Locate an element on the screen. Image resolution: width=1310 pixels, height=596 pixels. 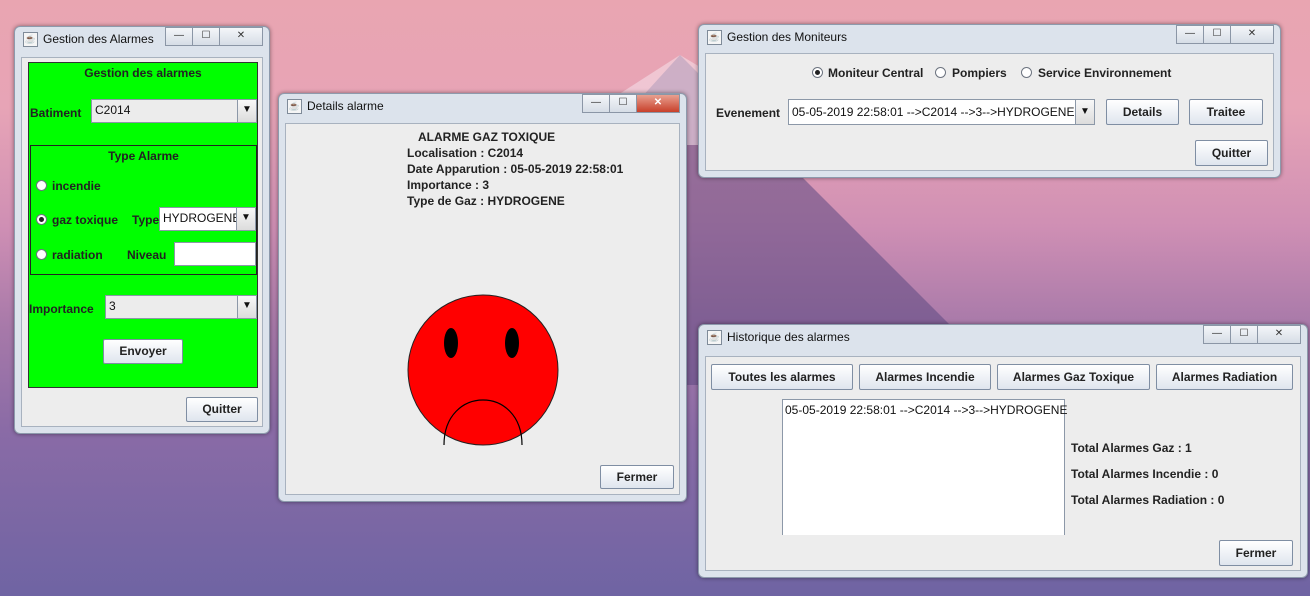
radio-pompiers-label: Pompiers is located at coordinates (979, 73).